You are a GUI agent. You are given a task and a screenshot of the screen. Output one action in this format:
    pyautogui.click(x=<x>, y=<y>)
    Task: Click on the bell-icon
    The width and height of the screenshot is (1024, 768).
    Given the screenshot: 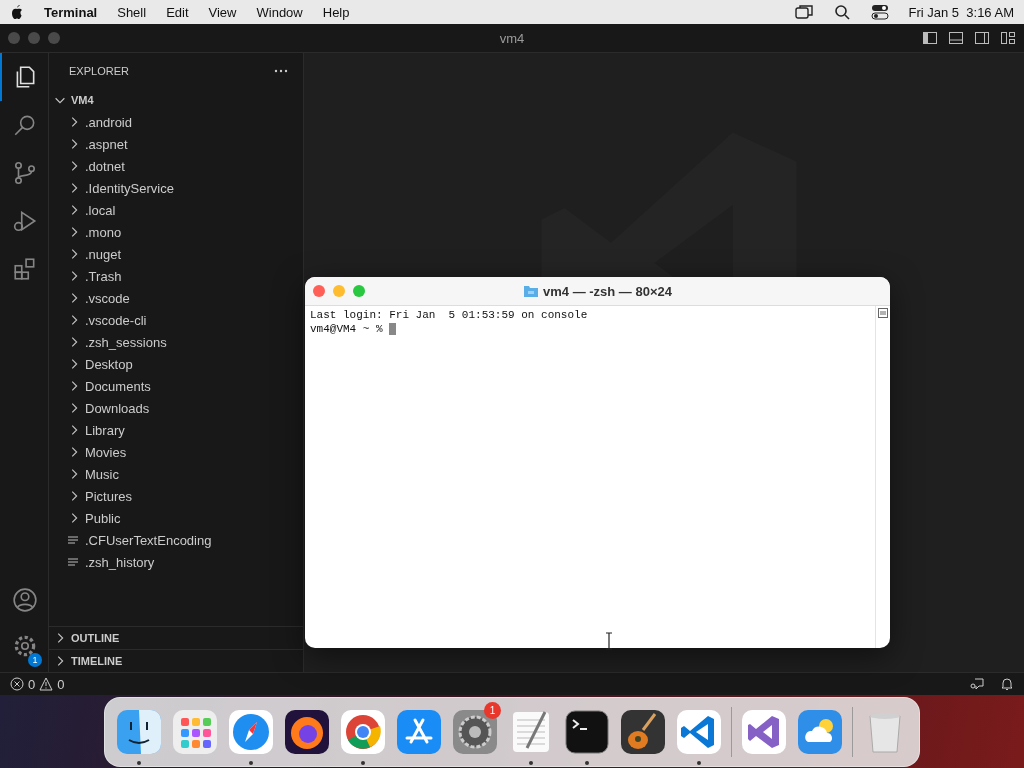 What is the action you would take?
    pyautogui.click(x=1007, y=684)
    